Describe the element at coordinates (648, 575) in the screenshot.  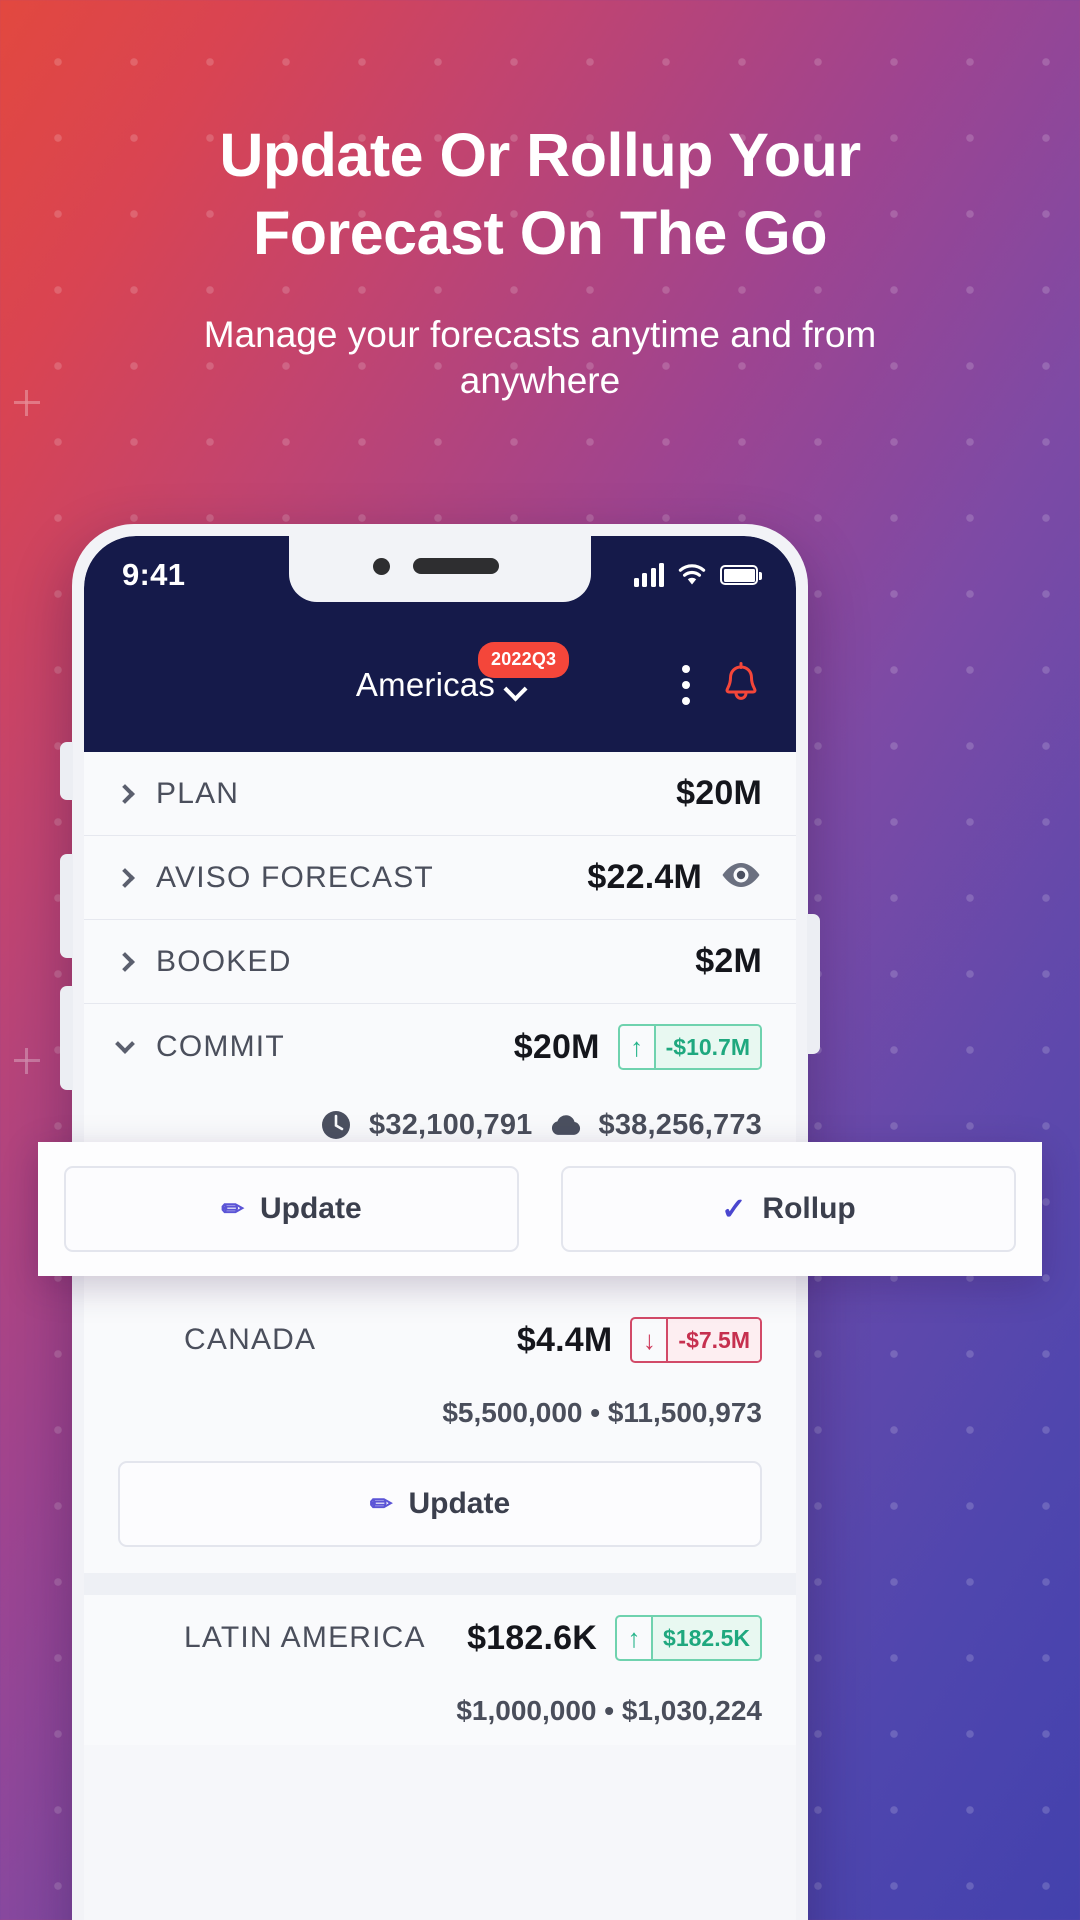
I see `cellular-signal-icon` at that location.